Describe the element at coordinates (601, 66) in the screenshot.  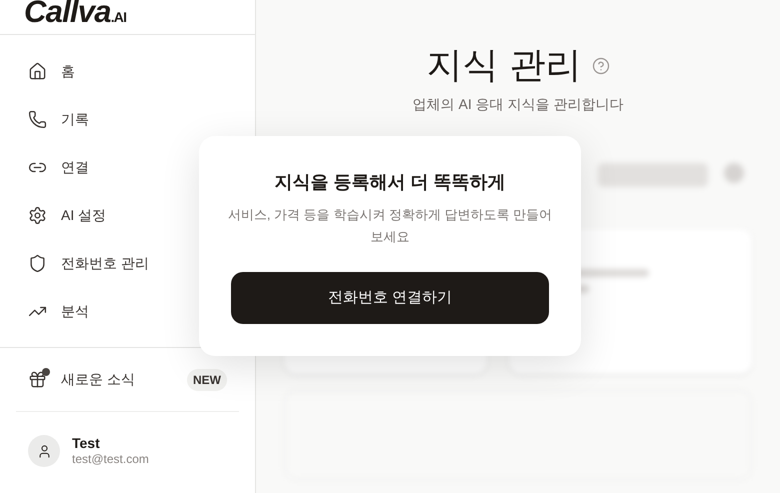
I see `help-icon` at that location.